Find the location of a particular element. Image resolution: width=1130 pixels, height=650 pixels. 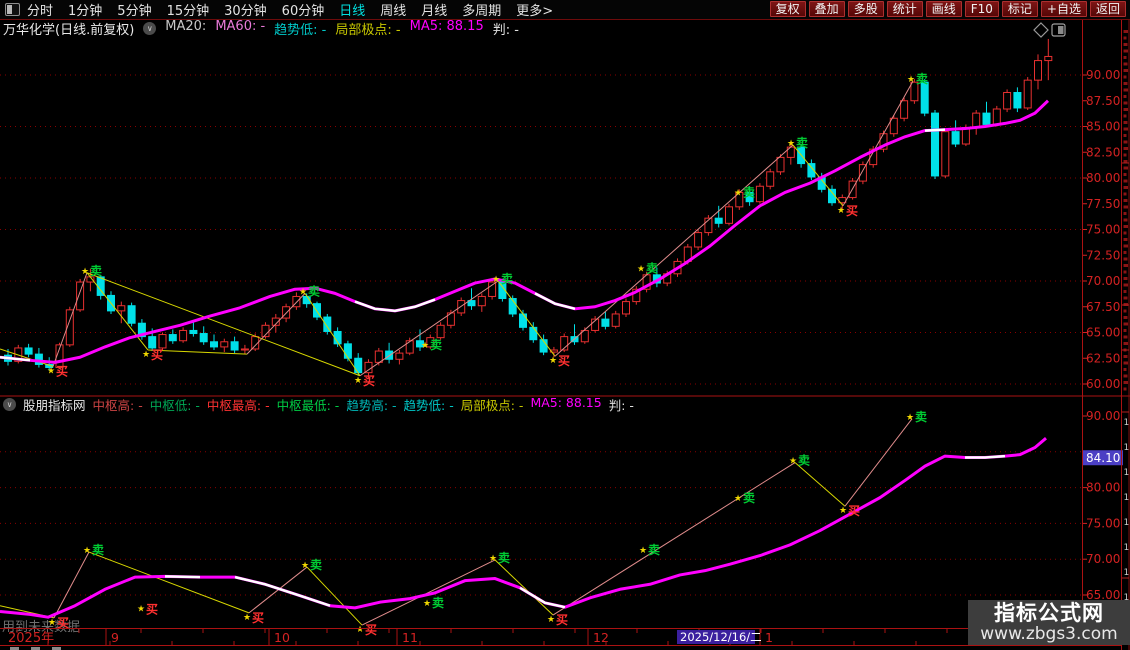

date-axis: 2025年9101112122025/12/16/二 is located at coordinates (540, 637).